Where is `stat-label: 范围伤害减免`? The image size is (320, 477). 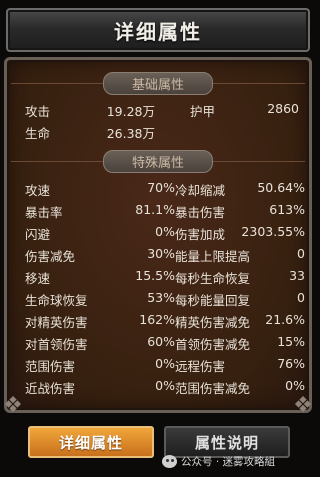 stat-label: 范围伤害减免 is located at coordinates (213, 388).